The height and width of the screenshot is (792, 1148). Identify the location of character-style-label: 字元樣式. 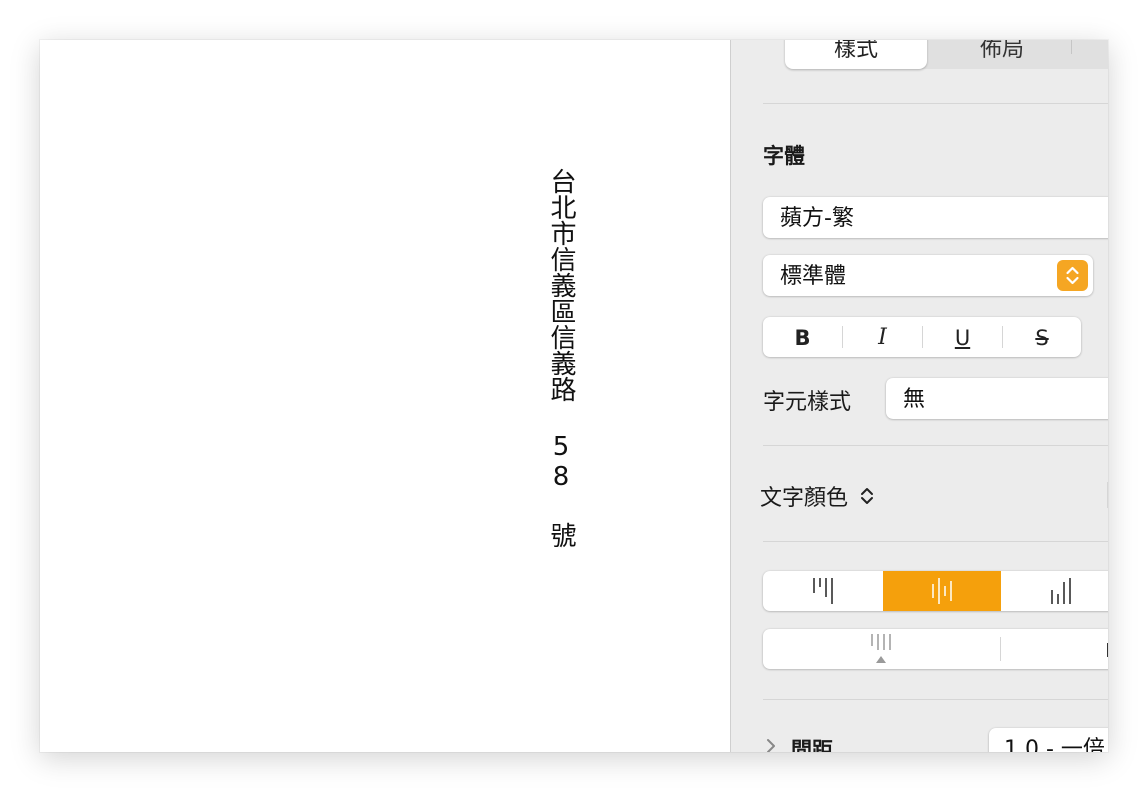
(807, 402).